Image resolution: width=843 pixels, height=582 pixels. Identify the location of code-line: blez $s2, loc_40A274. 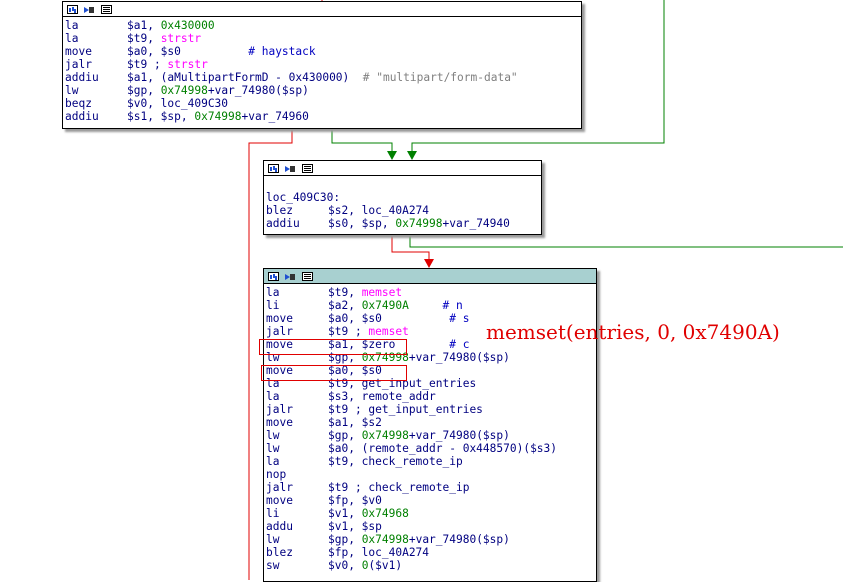
(402, 210).